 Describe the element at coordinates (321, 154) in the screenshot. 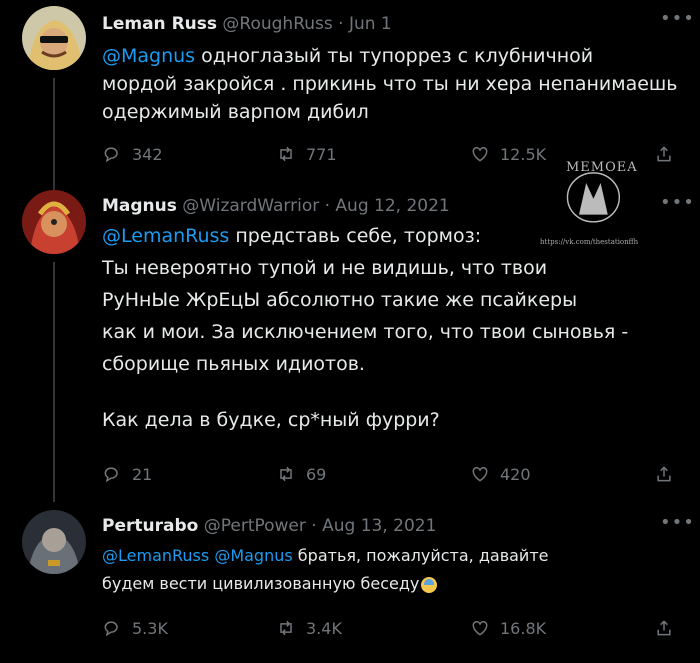

I see `retweet-count: 771` at that location.